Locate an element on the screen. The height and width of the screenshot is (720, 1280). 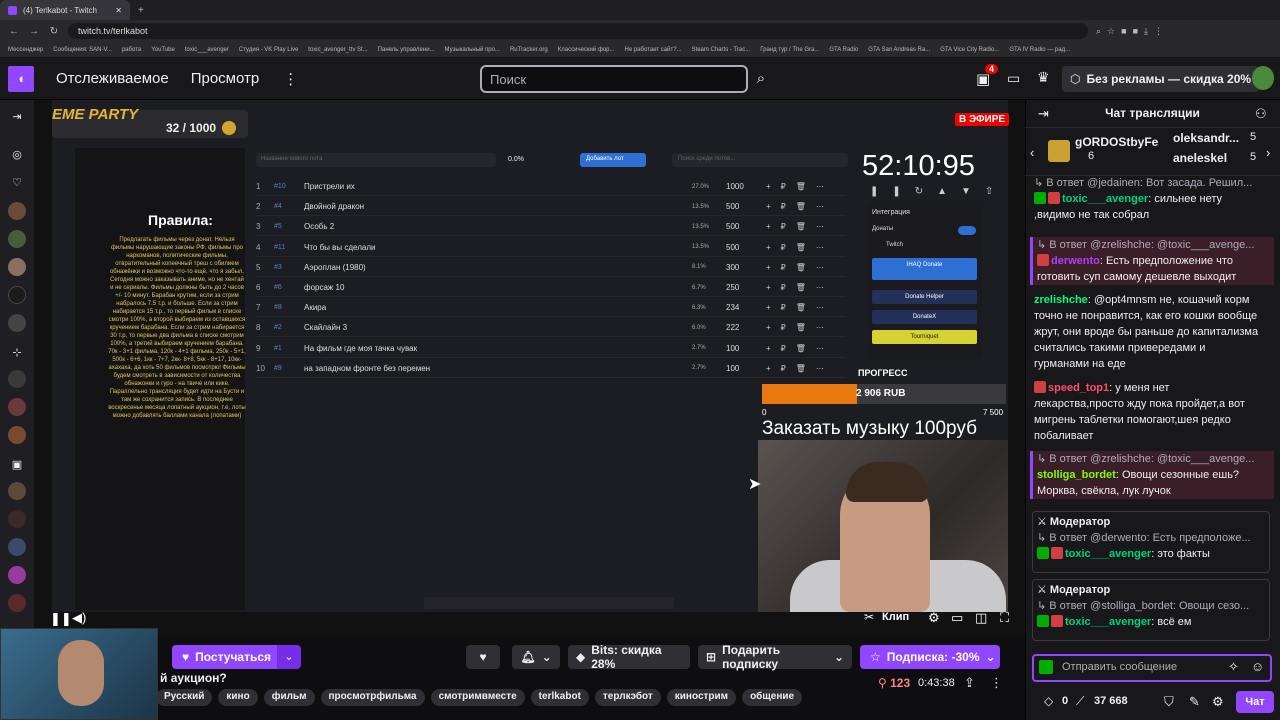
theatre-mode-icon: ▭ is located at coordinates (957, 618).